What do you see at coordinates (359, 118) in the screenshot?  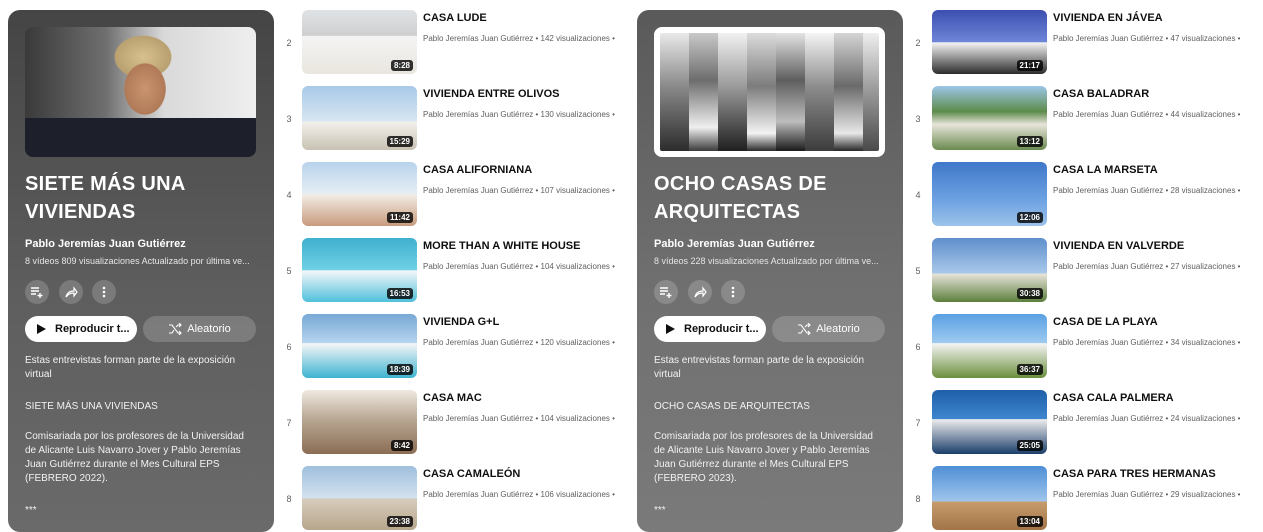 I see `video-thumbnail: 15:29` at bounding box center [359, 118].